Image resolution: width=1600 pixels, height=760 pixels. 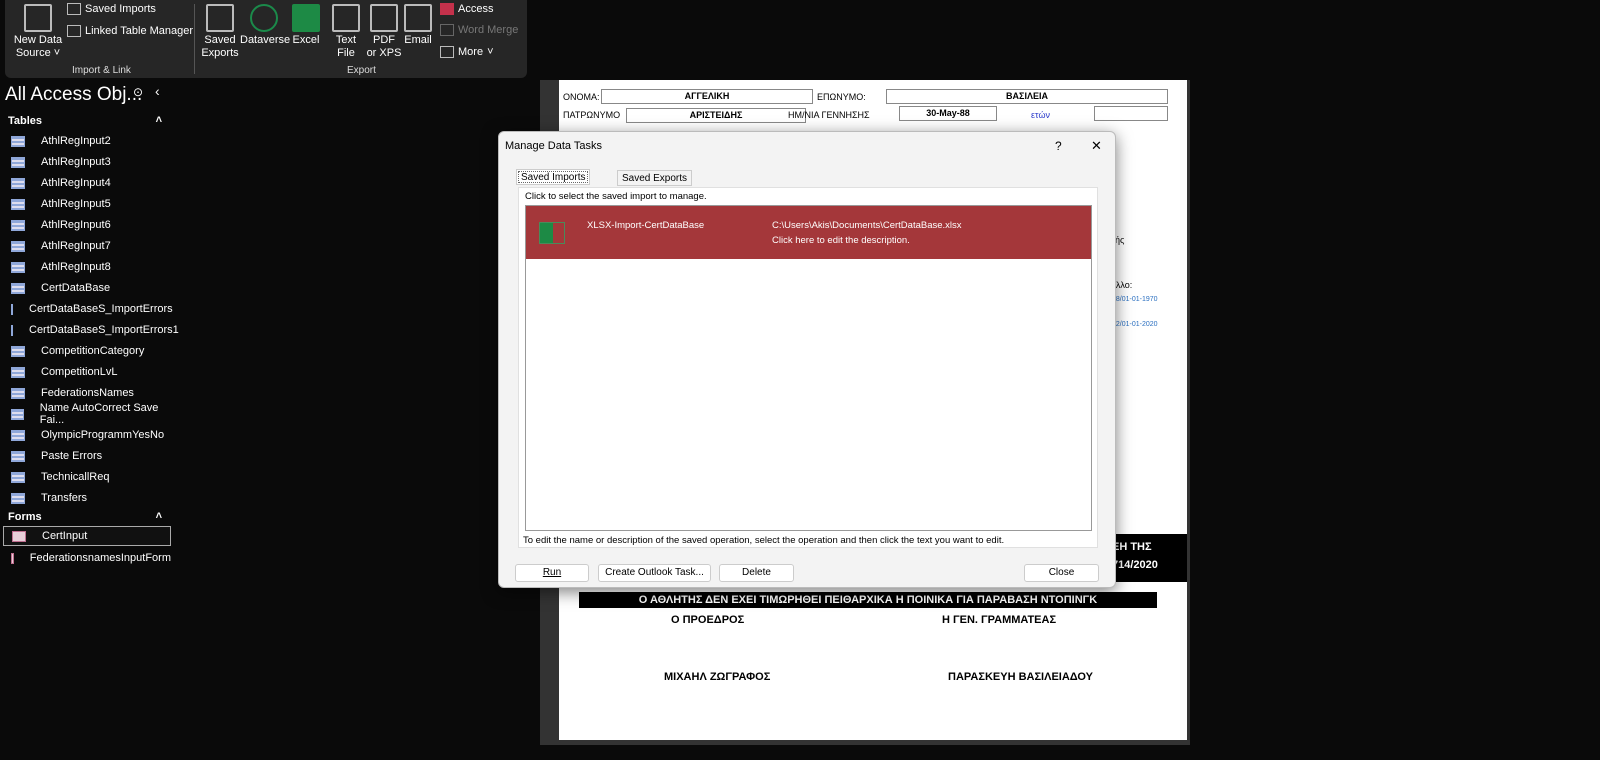 I want to click on divider, so click(x=194, y=39).